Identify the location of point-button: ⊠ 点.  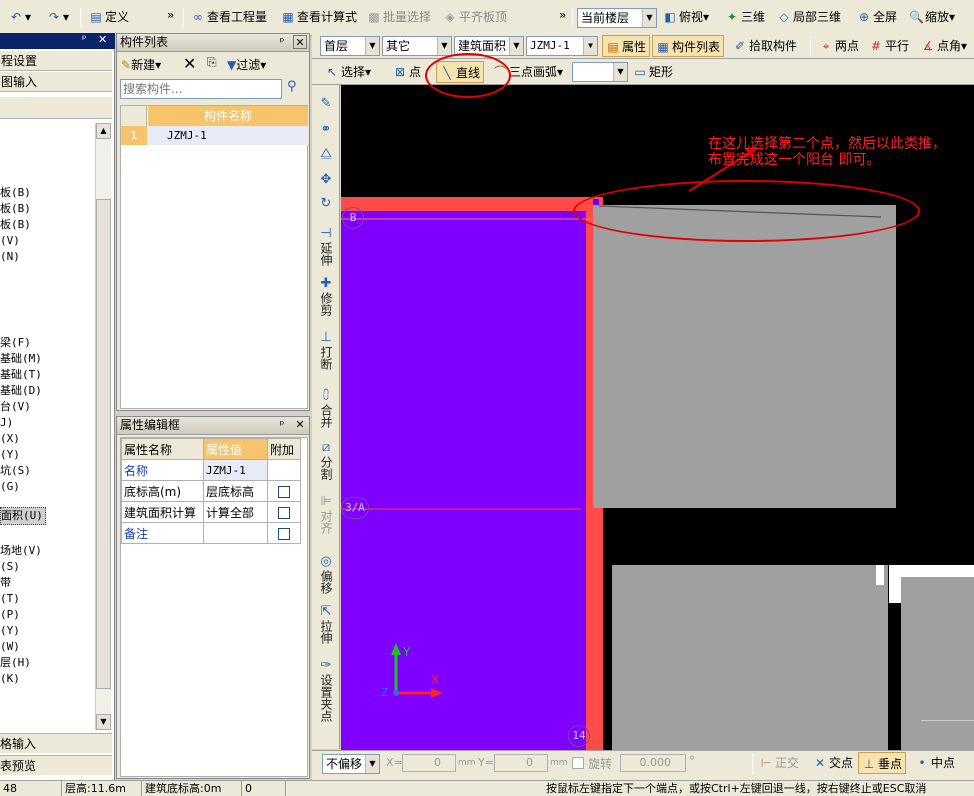
(407, 72).